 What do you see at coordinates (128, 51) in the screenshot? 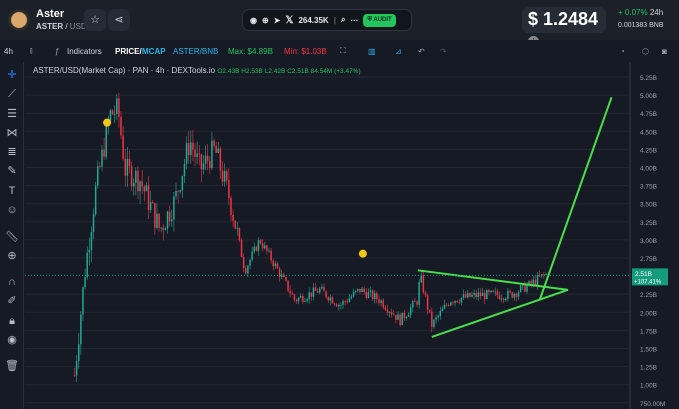
I see `price-toggle: PRICE/` at bounding box center [128, 51].